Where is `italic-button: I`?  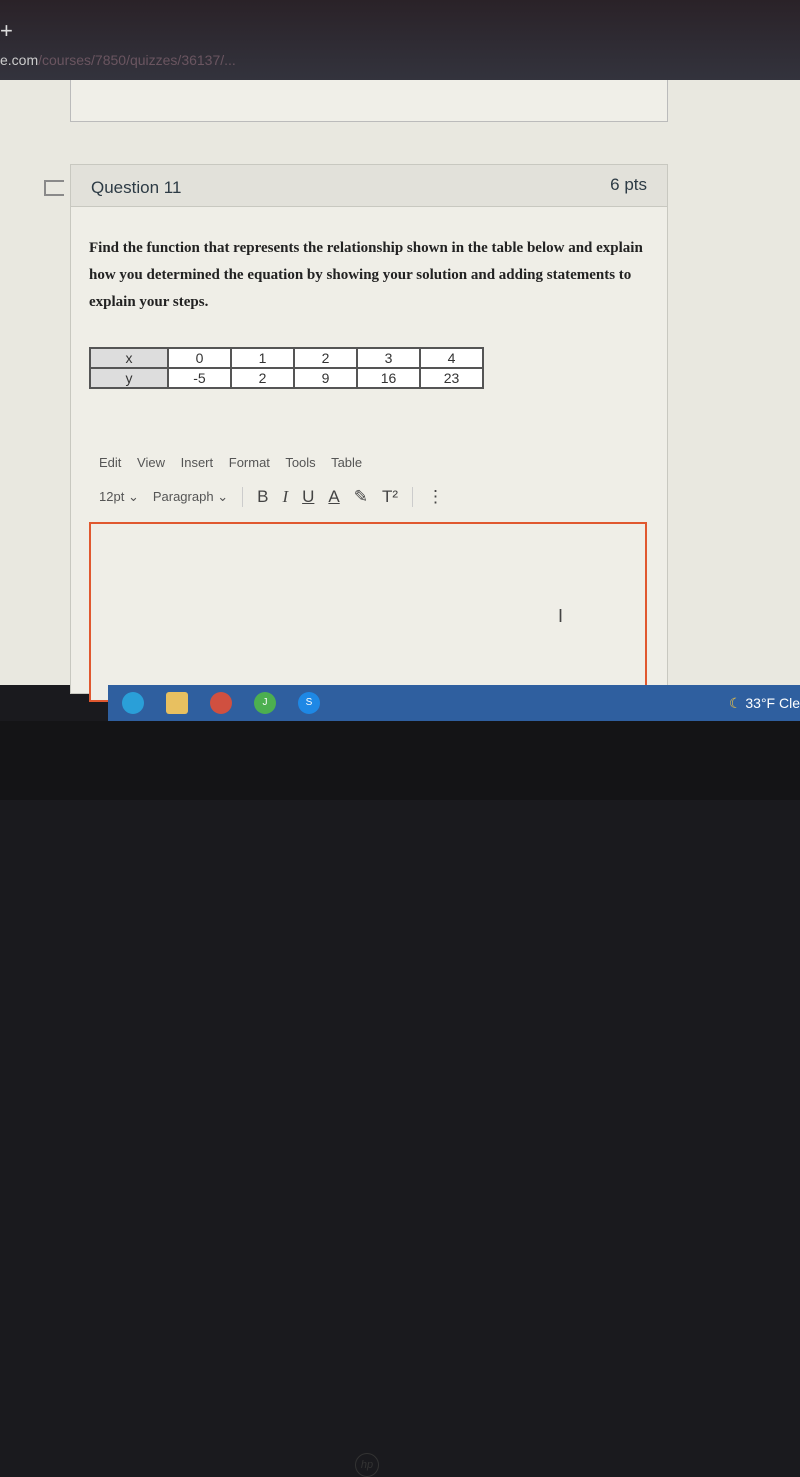 italic-button: I is located at coordinates (285, 497).